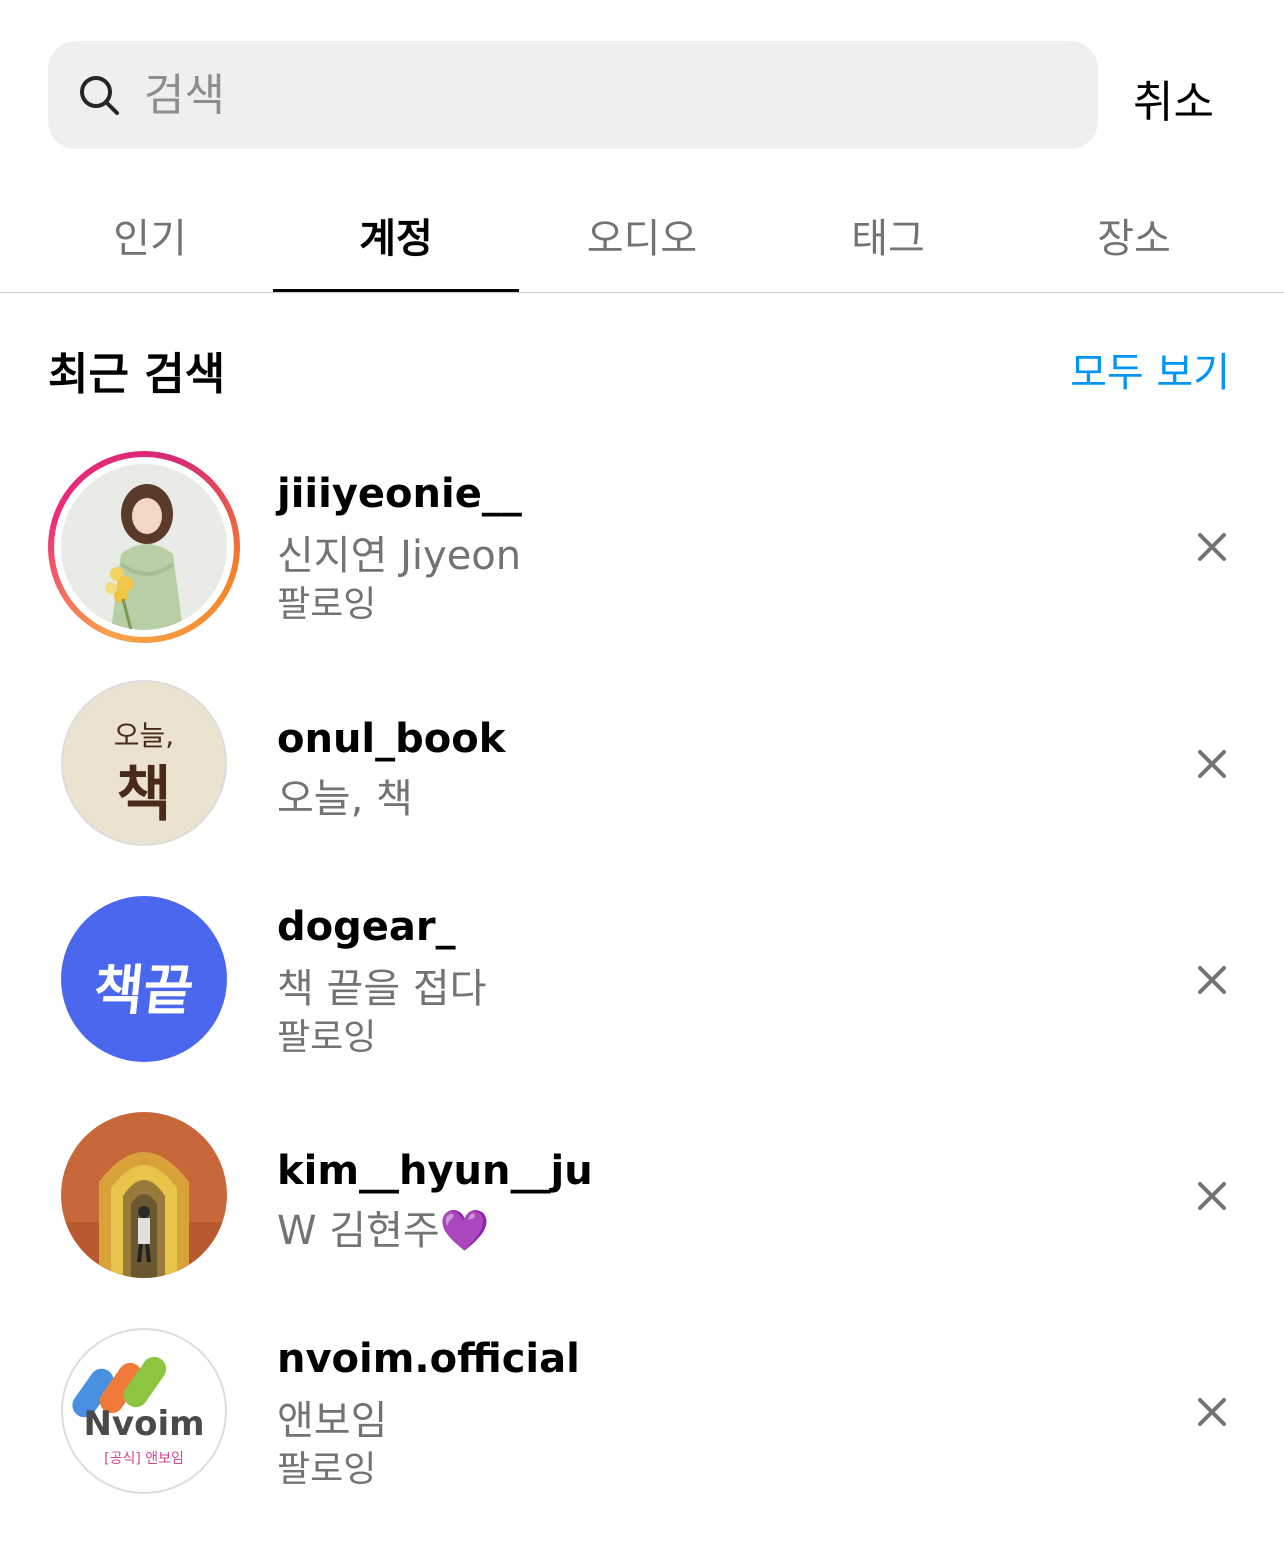 This screenshot has height=1554, width=1284. Describe the element at coordinates (382, 989) in the screenshot. I see `full-name: 책 끝을 접다` at that location.